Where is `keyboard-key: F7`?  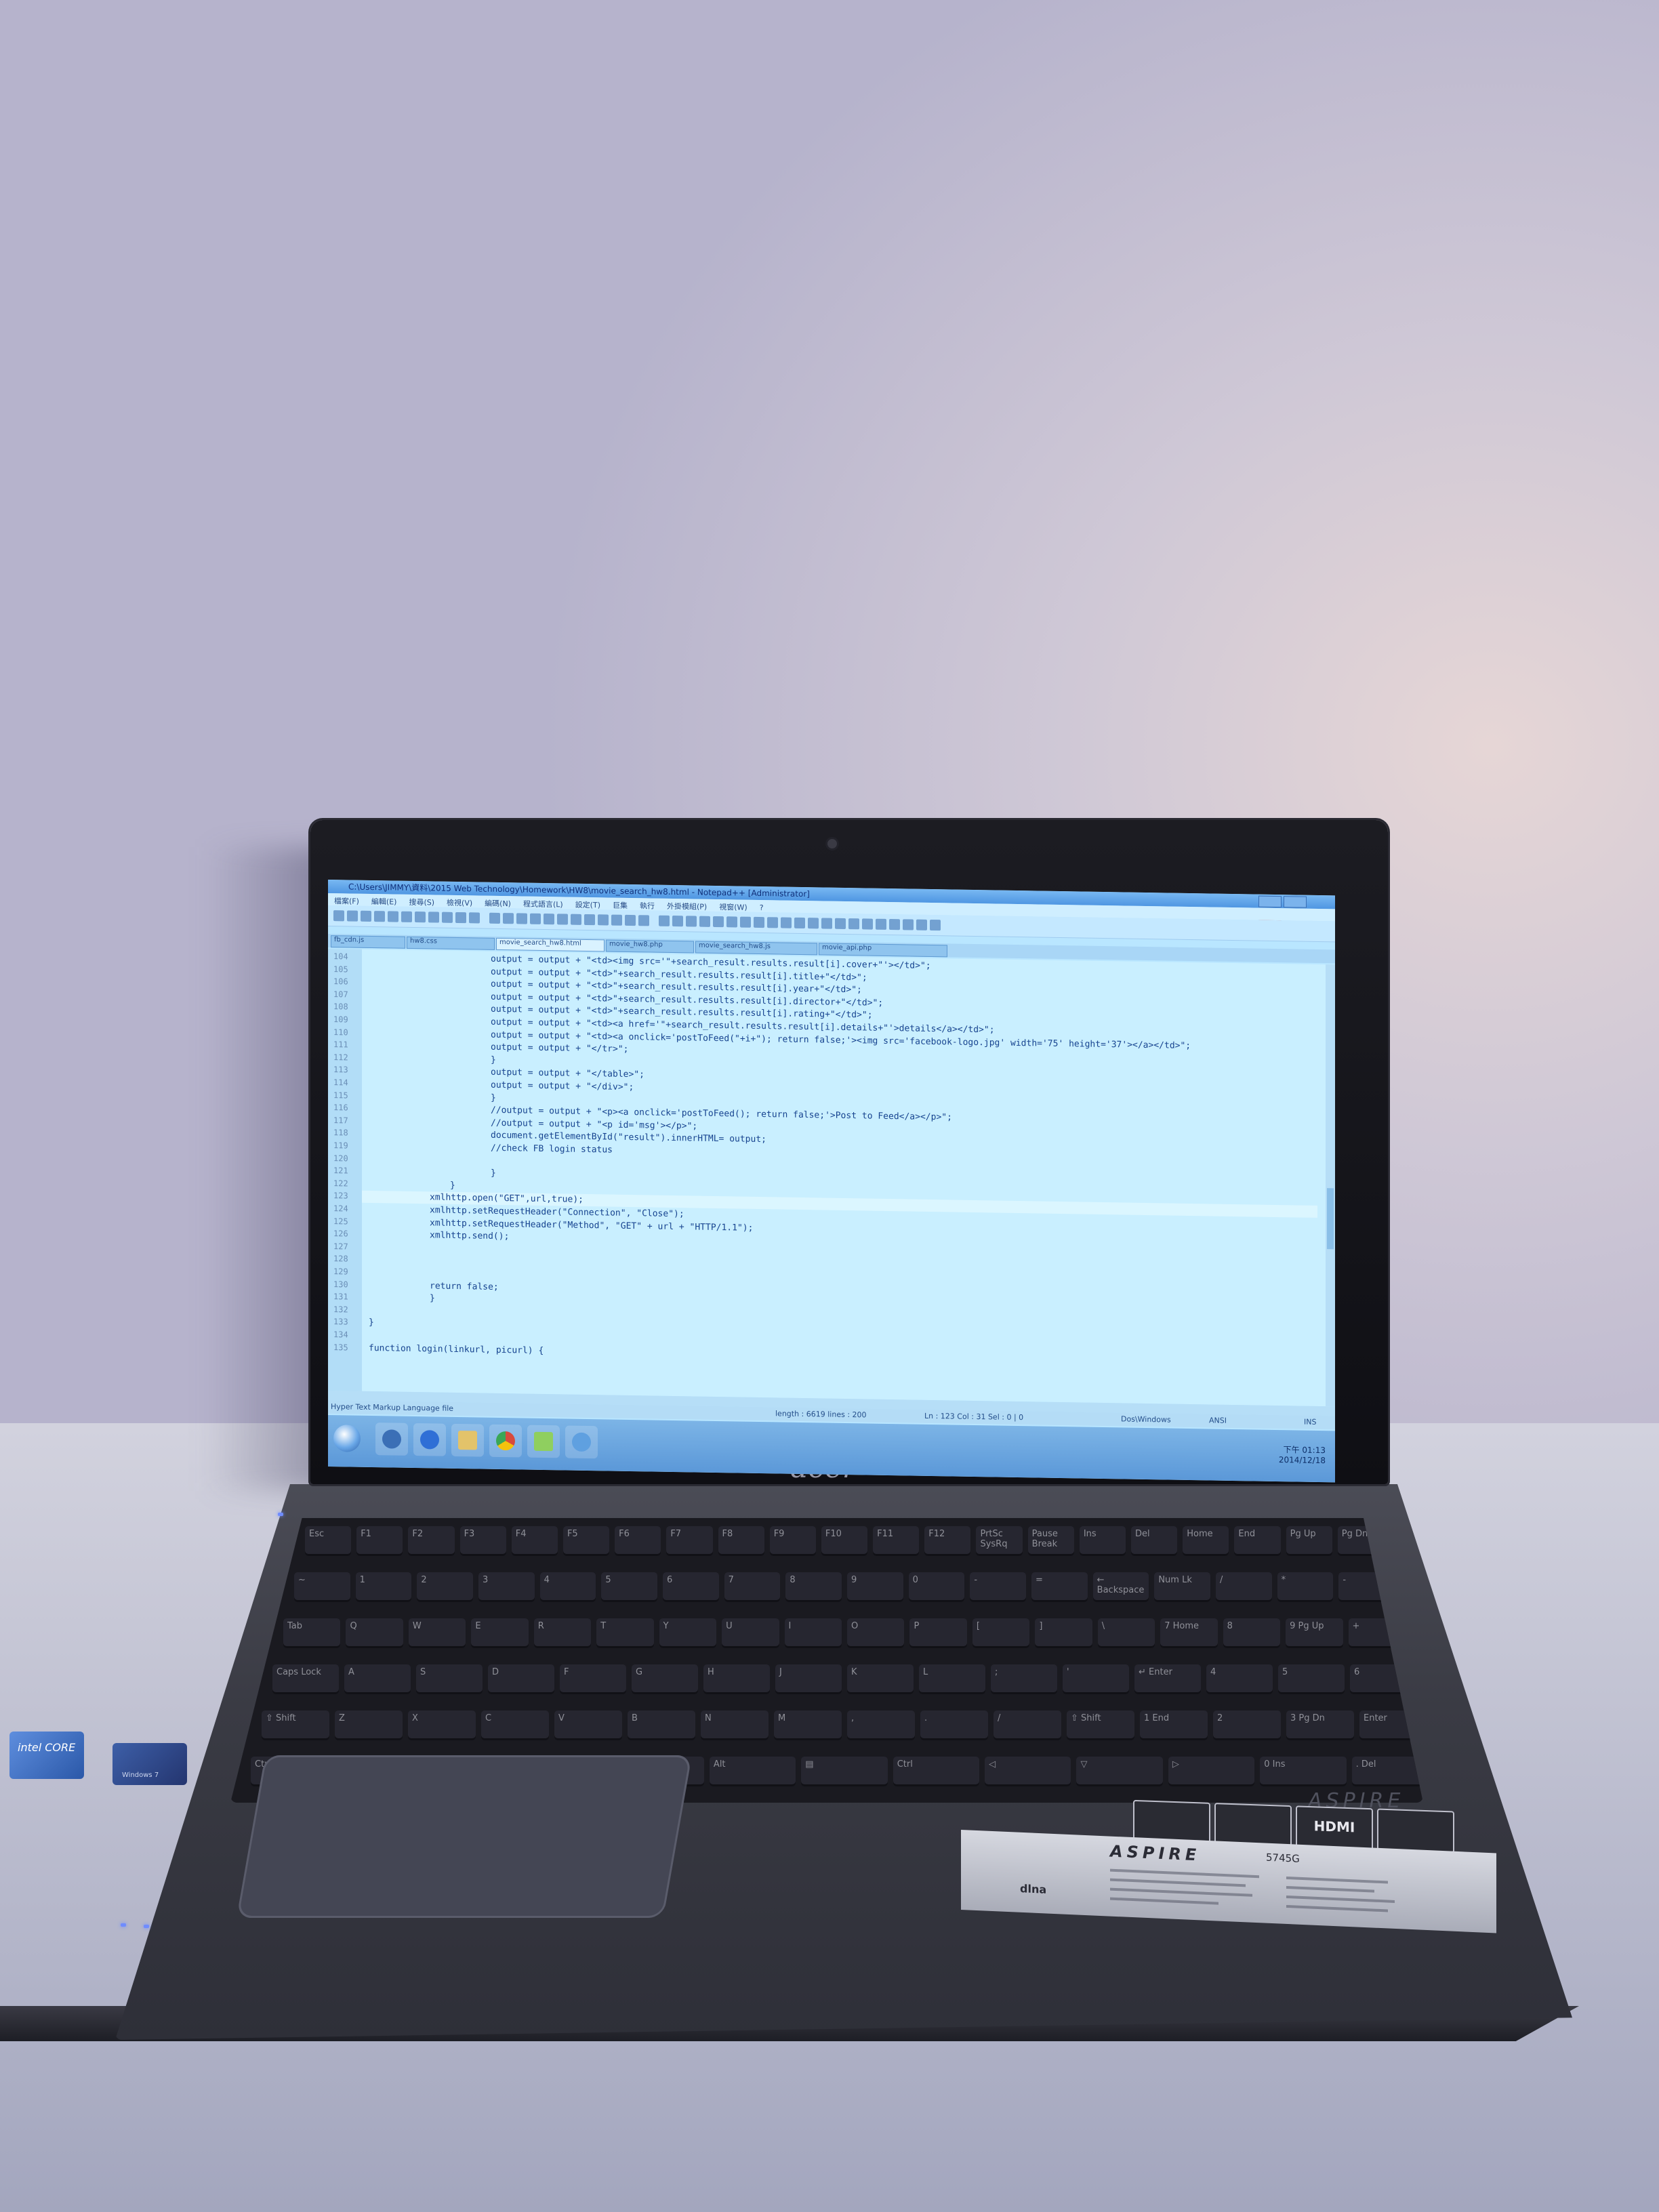
keyboard-key: F7 is located at coordinates (690, 1541).